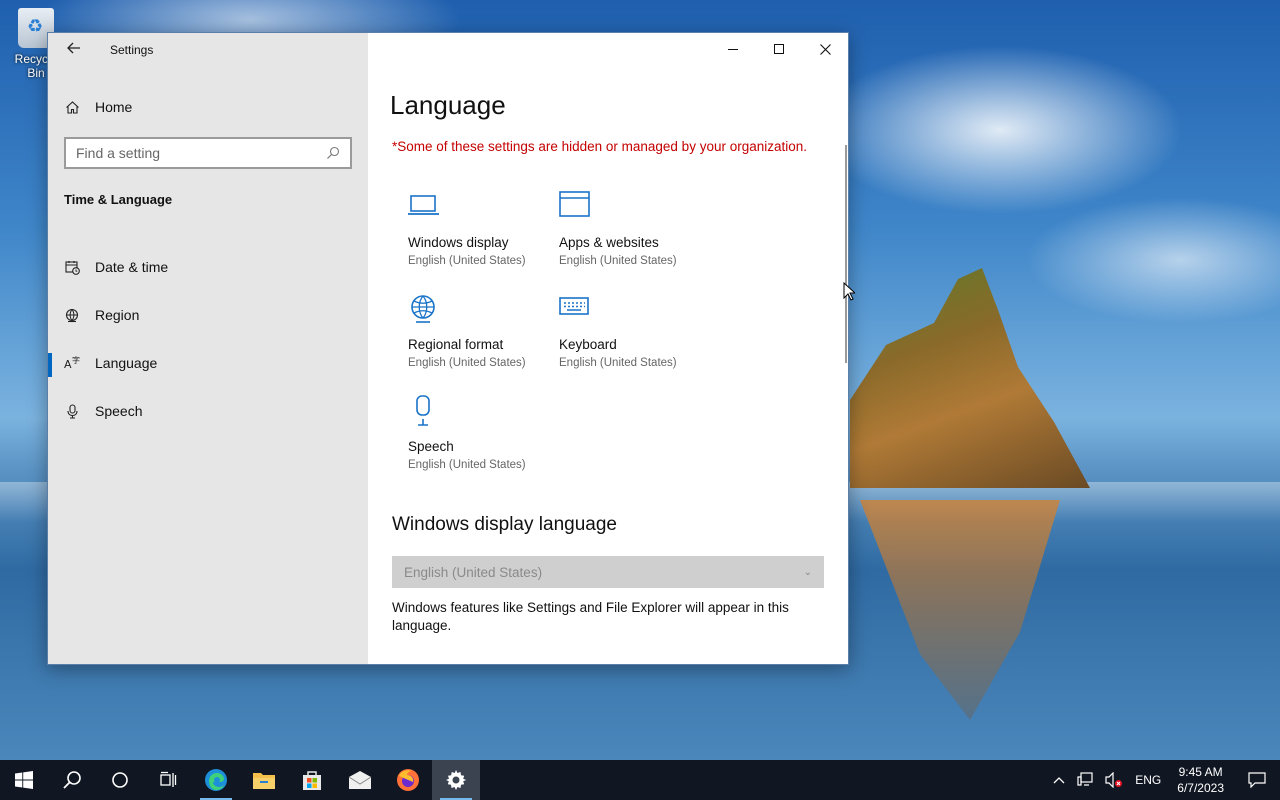  Describe the element at coordinates (588, 344) in the screenshot. I see `tile-name: Keyboard` at that location.